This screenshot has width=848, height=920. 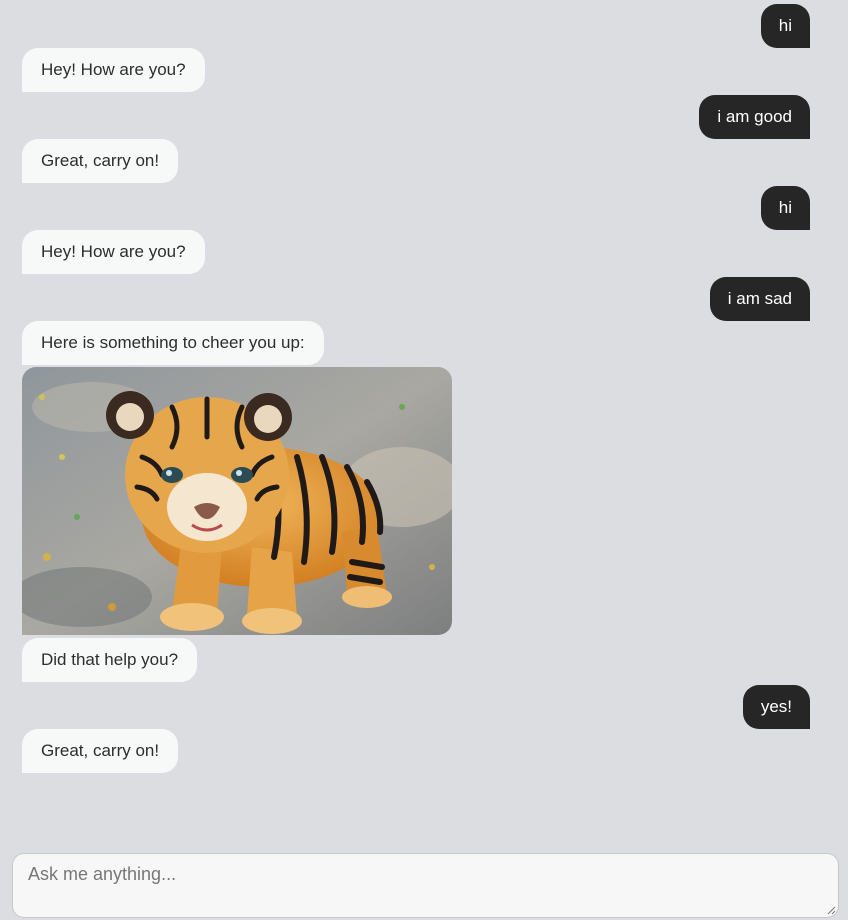 I want to click on tiger-cub-image, so click(x=237, y=501).